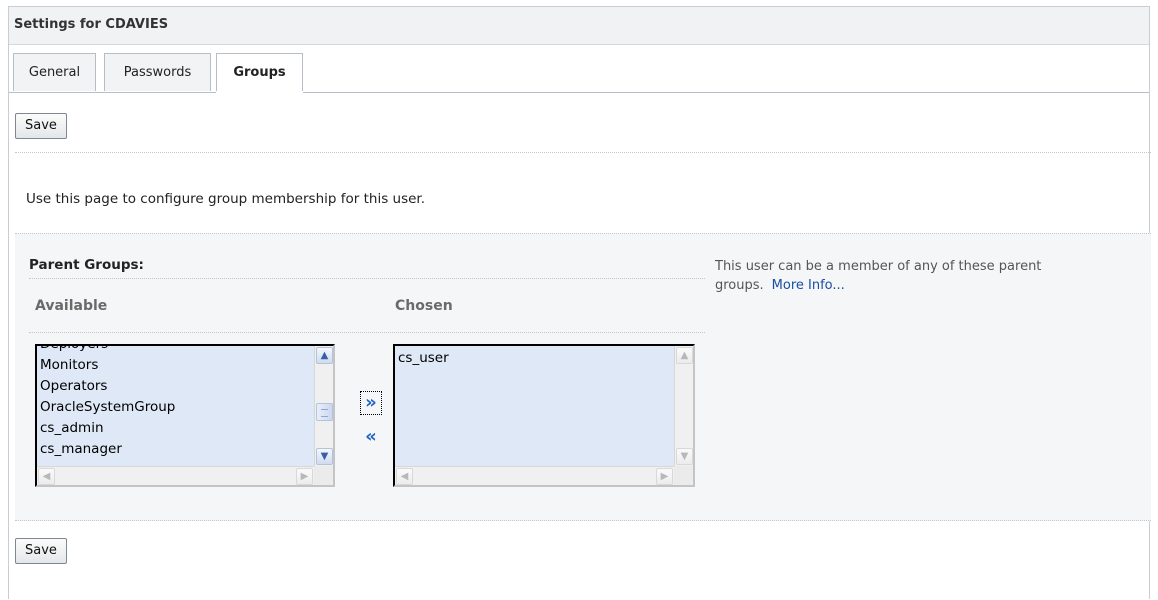  I want to click on tab-groups: Groups, so click(259, 73).